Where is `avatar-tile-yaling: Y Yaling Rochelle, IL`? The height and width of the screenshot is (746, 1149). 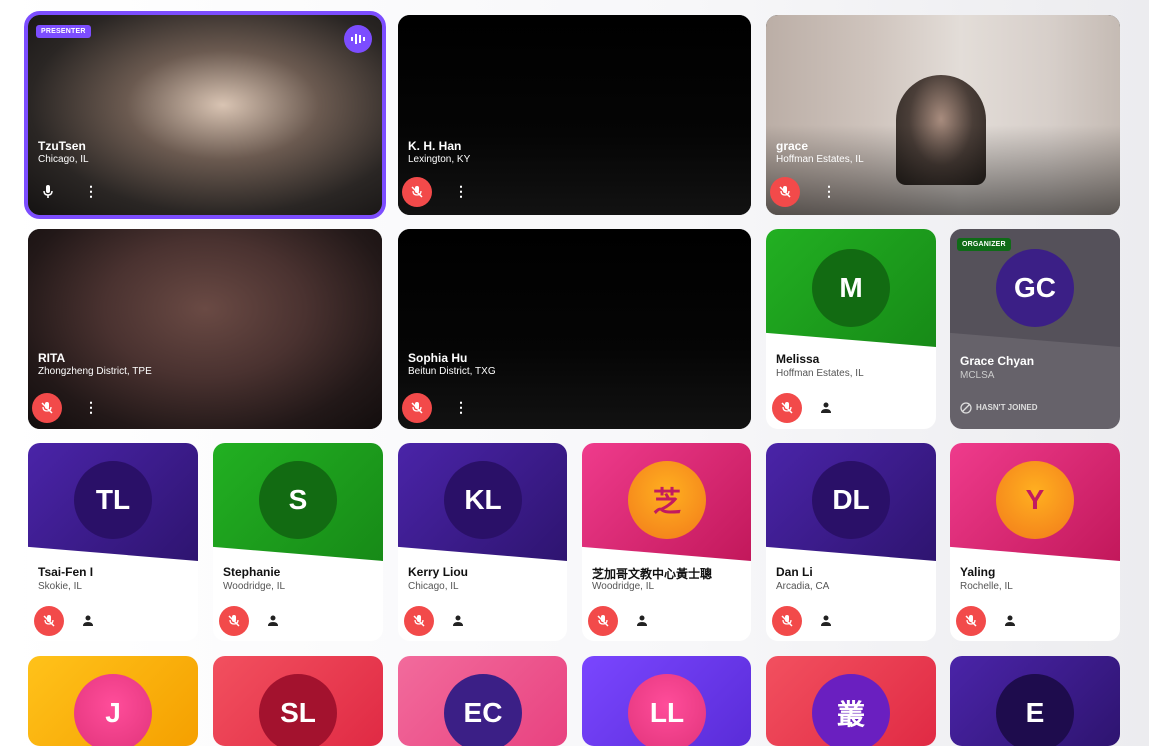 avatar-tile-yaling: Y Yaling Rochelle, IL is located at coordinates (1035, 542).